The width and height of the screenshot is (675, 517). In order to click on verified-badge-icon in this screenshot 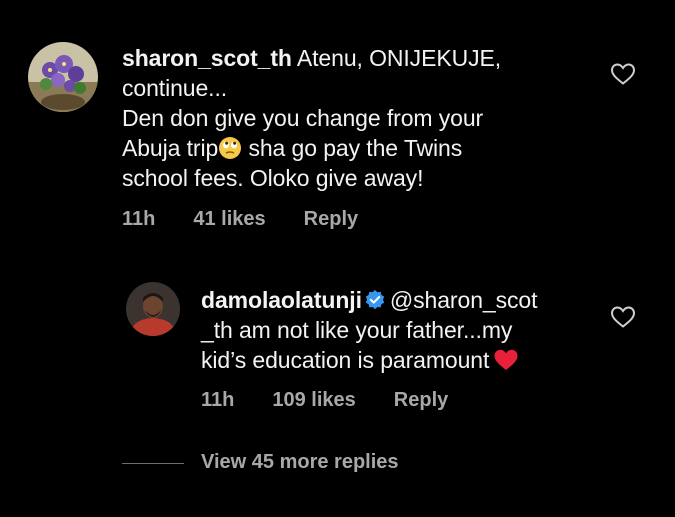, I will do `click(375, 300)`.